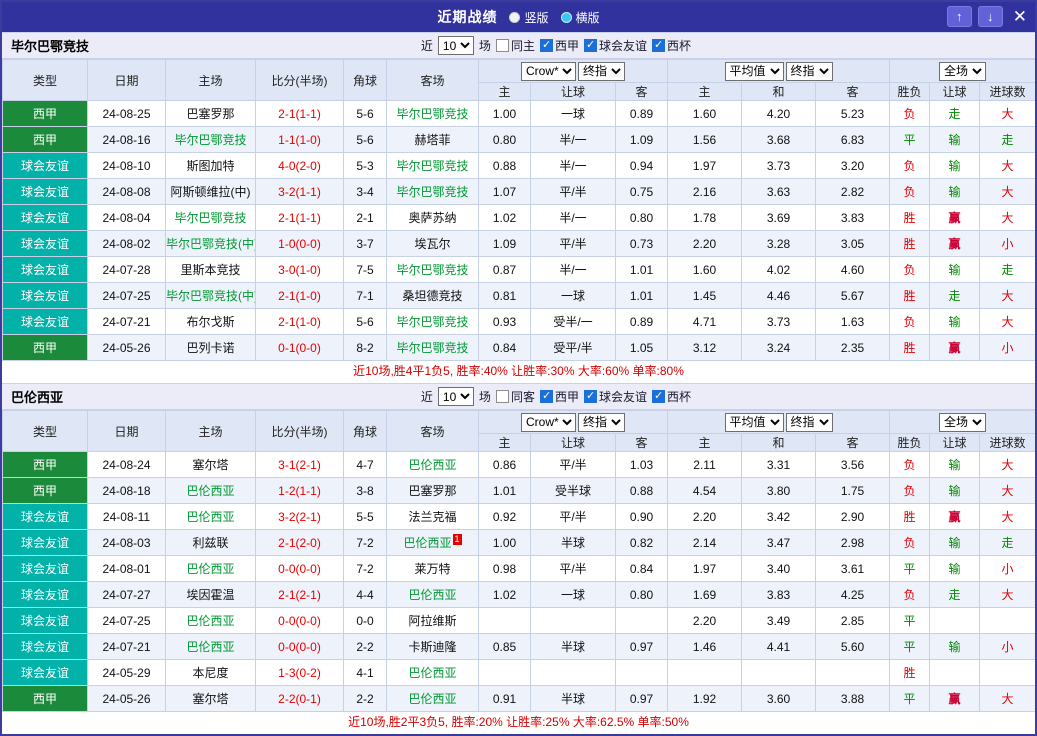  What do you see at coordinates (853, 217) in the screenshot?
I see `europe-away-odds: 3.83` at bounding box center [853, 217].